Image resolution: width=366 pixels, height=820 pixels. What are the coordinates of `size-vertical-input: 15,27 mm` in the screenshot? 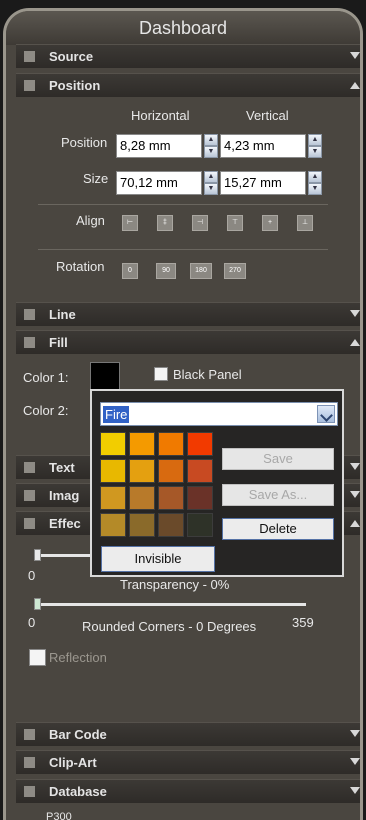 It's located at (263, 183).